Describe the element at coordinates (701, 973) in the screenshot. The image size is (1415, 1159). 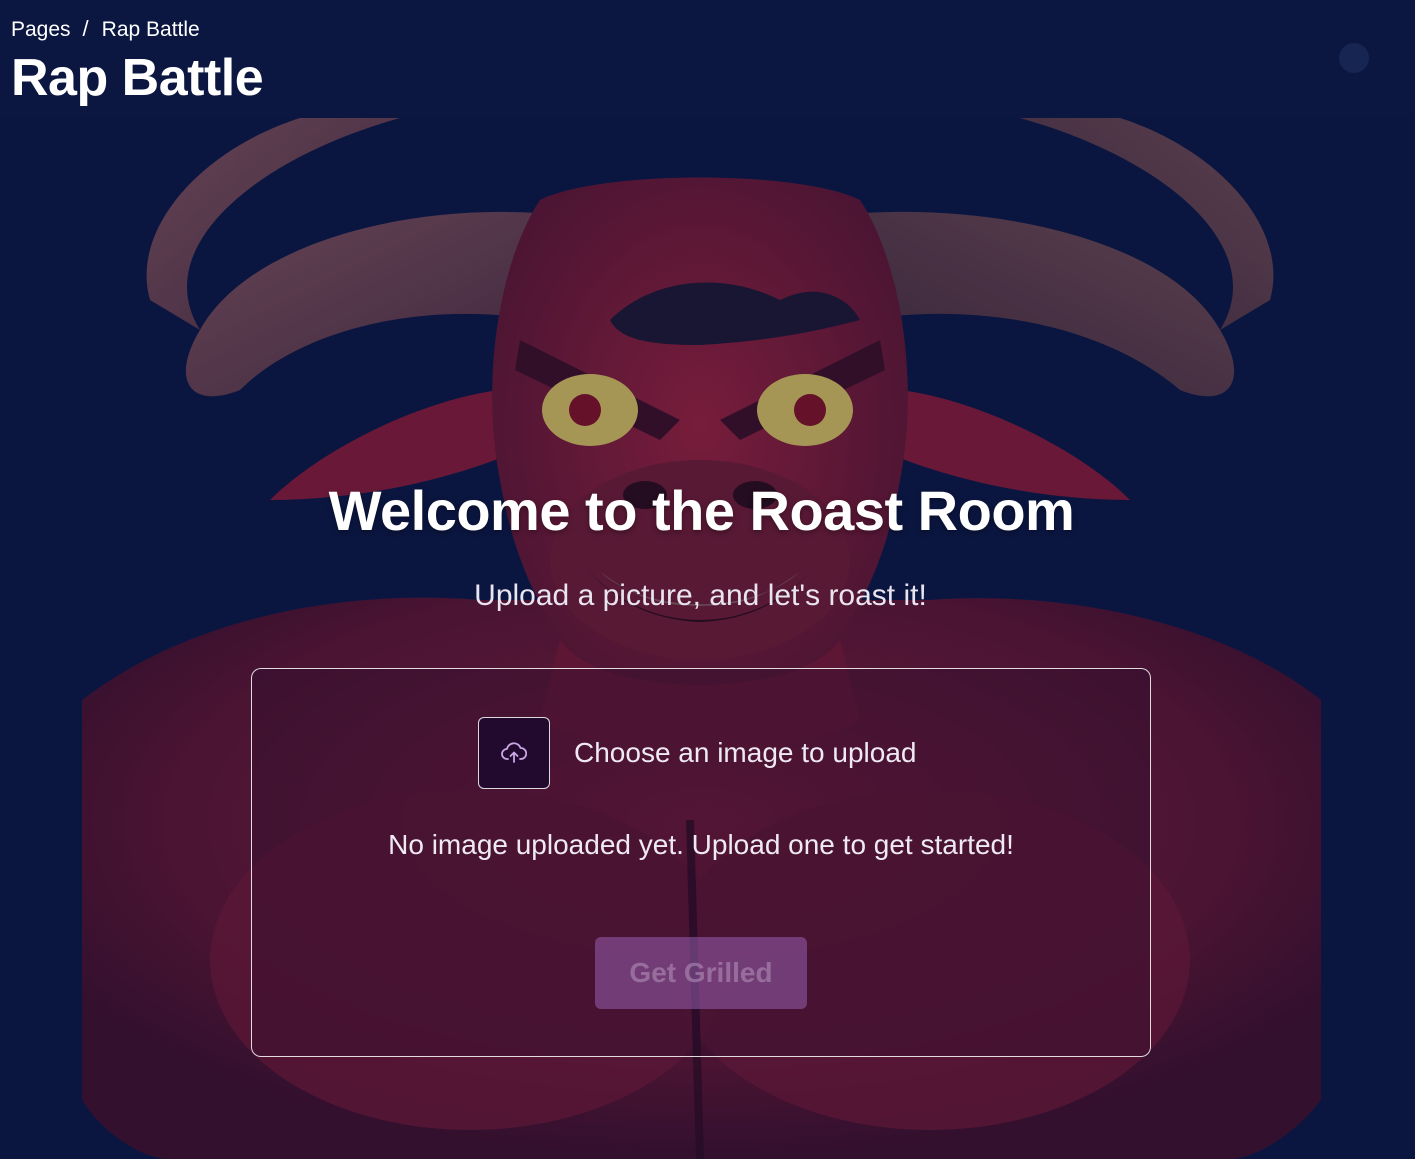
I see `get-grilled-button: Get Grilled` at that location.